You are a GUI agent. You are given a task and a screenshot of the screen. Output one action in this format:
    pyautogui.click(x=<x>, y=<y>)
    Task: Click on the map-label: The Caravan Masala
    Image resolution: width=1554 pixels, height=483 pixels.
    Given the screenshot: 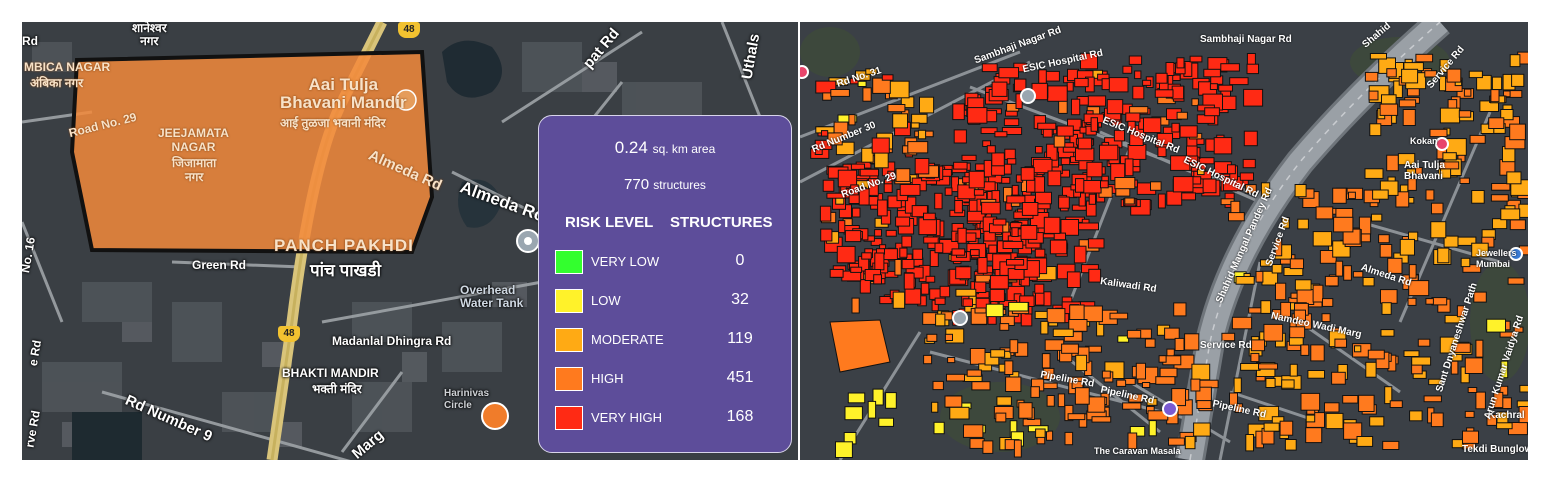 What is the action you would take?
    pyautogui.click(x=1137, y=451)
    